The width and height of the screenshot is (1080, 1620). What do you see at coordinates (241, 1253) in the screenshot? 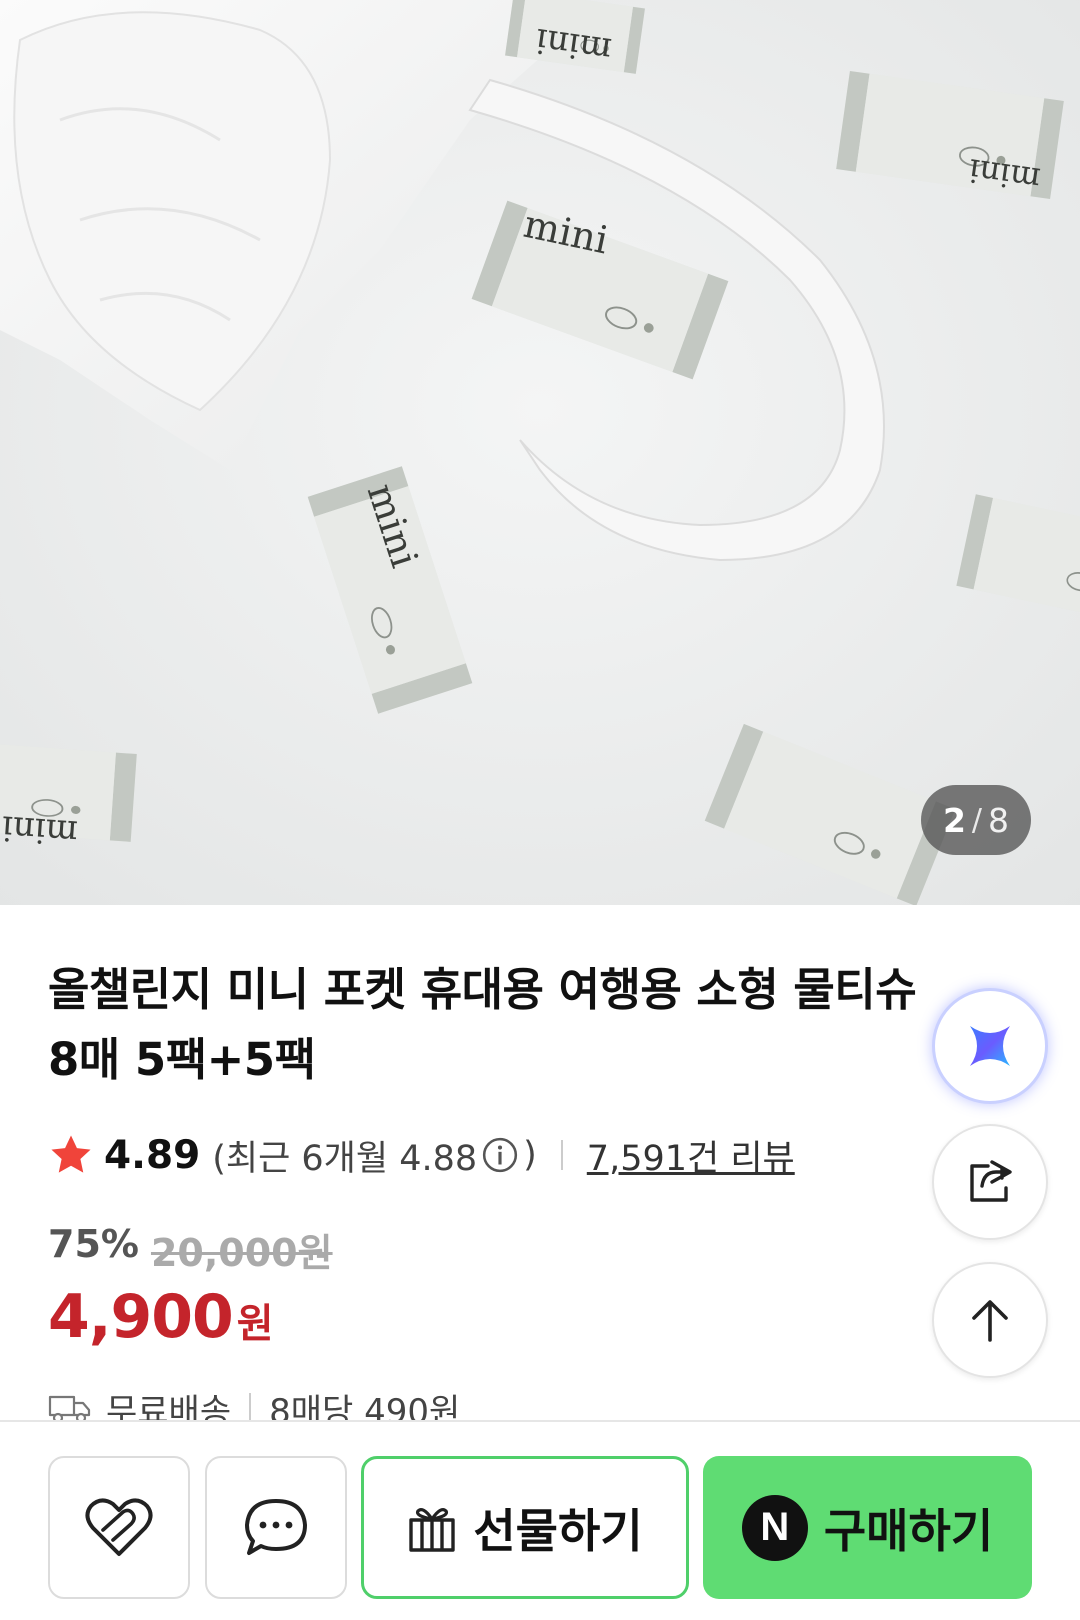
I see `original-price: 20,000원` at bounding box center [241, 1253].